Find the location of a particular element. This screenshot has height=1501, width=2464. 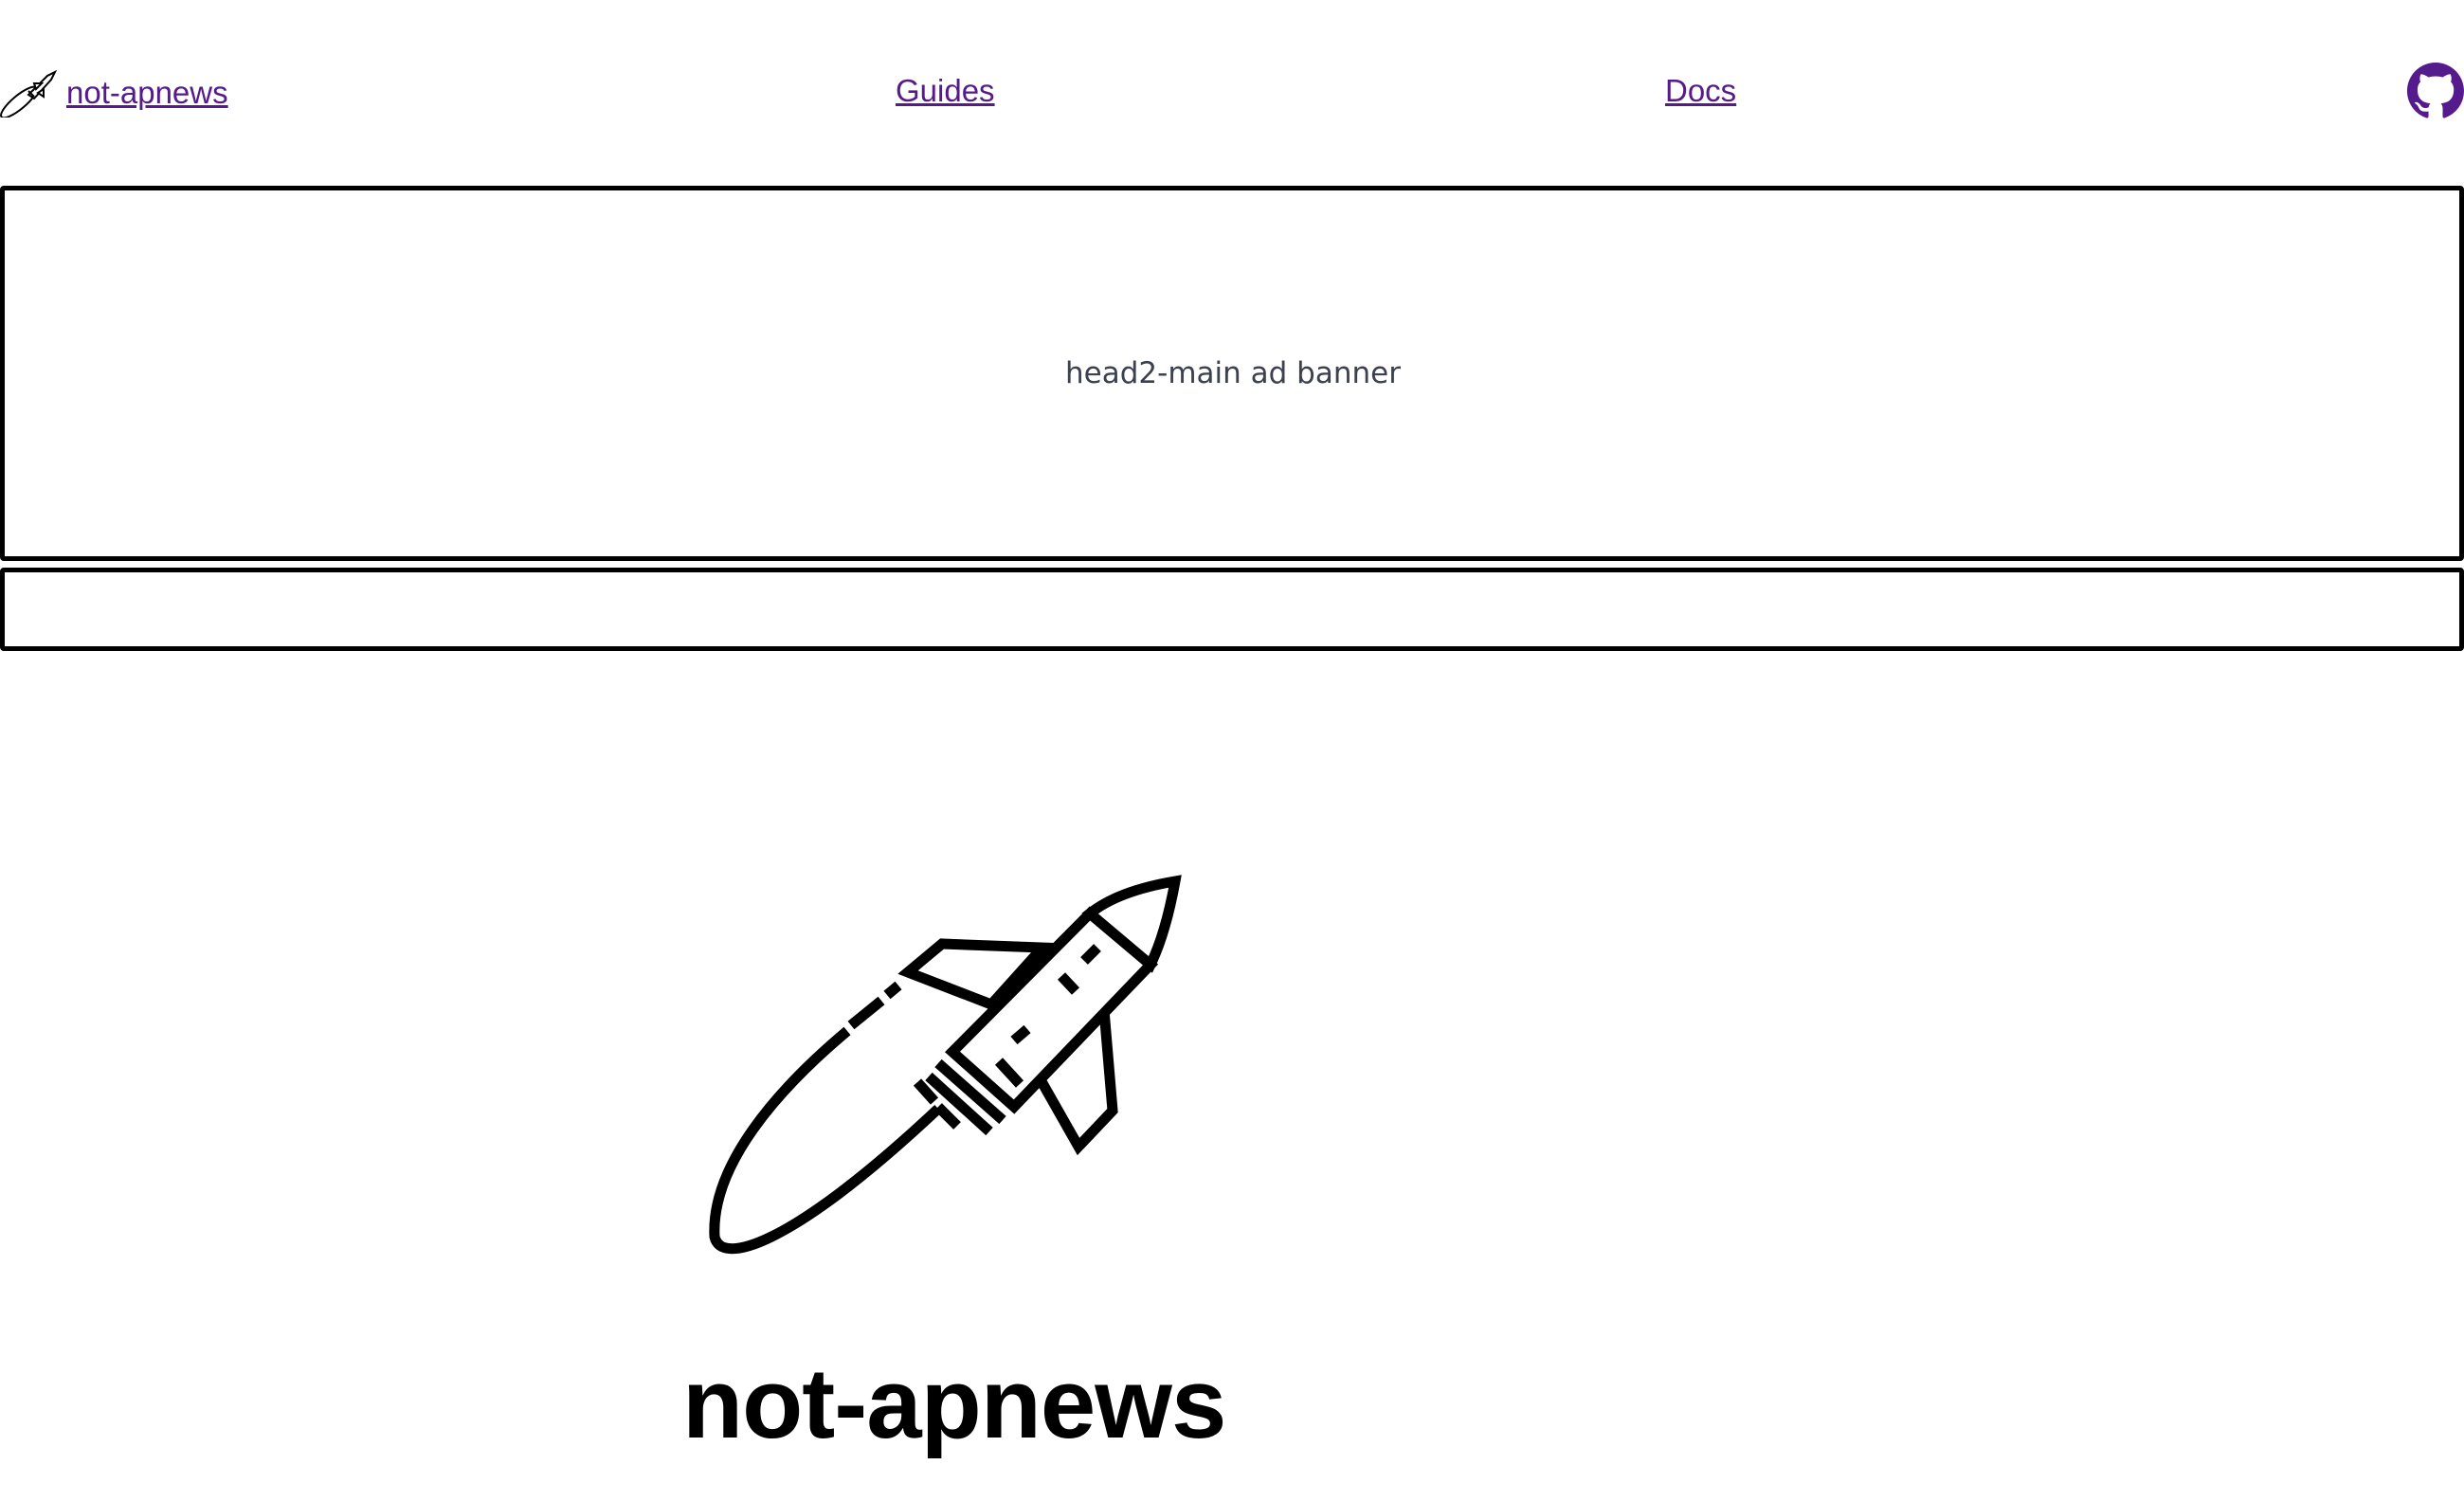

github-icon is located at coordinates (2436, 90).